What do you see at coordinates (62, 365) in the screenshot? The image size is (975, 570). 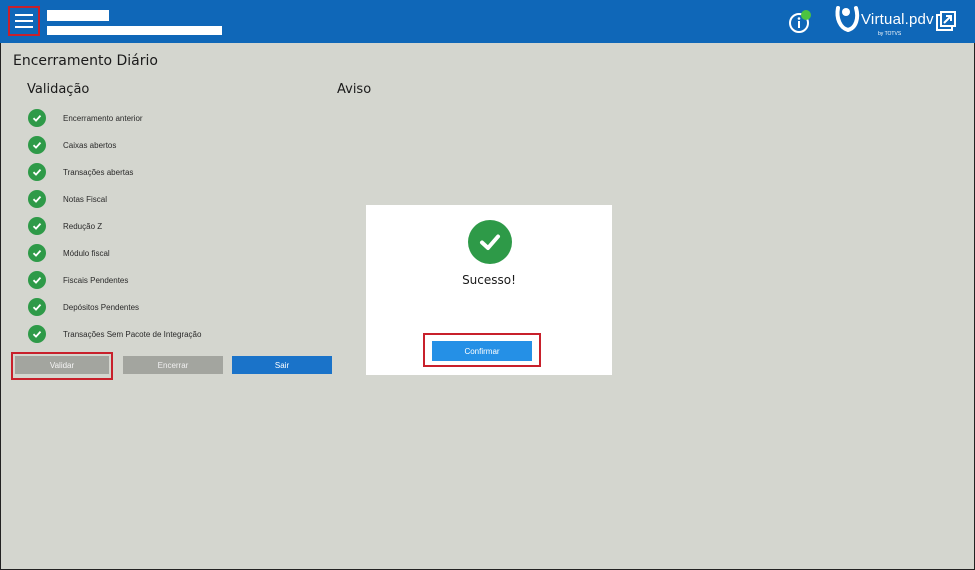 I see `validate-button: Validar` at bounding box center [62, 365].